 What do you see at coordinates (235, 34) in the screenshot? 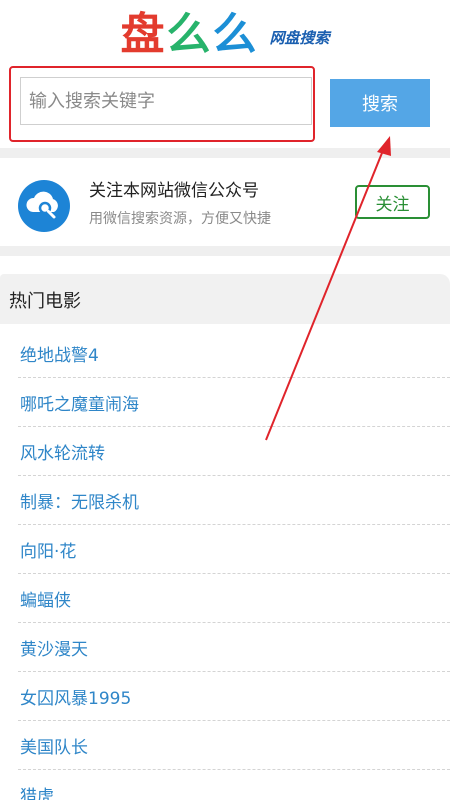
I see `logo-char-3: 么` at bounding box center [235, 34].